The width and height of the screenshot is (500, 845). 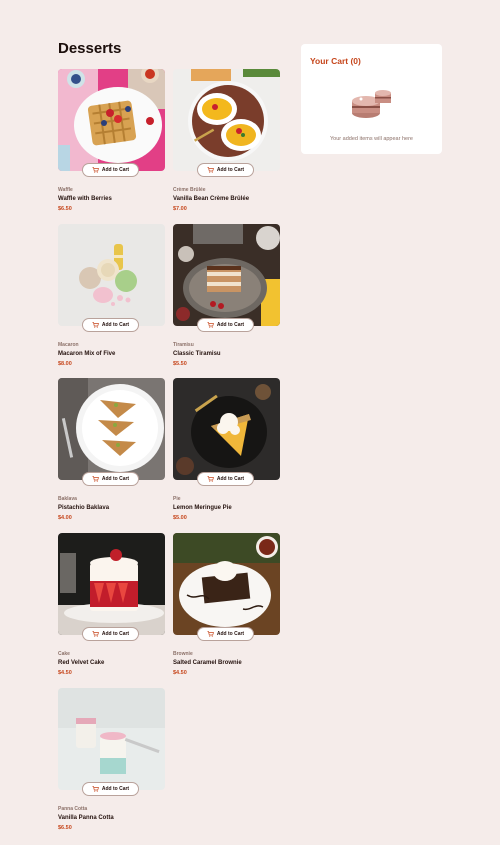 I want to click on product-image-brownie, so click(x=226, y=584).